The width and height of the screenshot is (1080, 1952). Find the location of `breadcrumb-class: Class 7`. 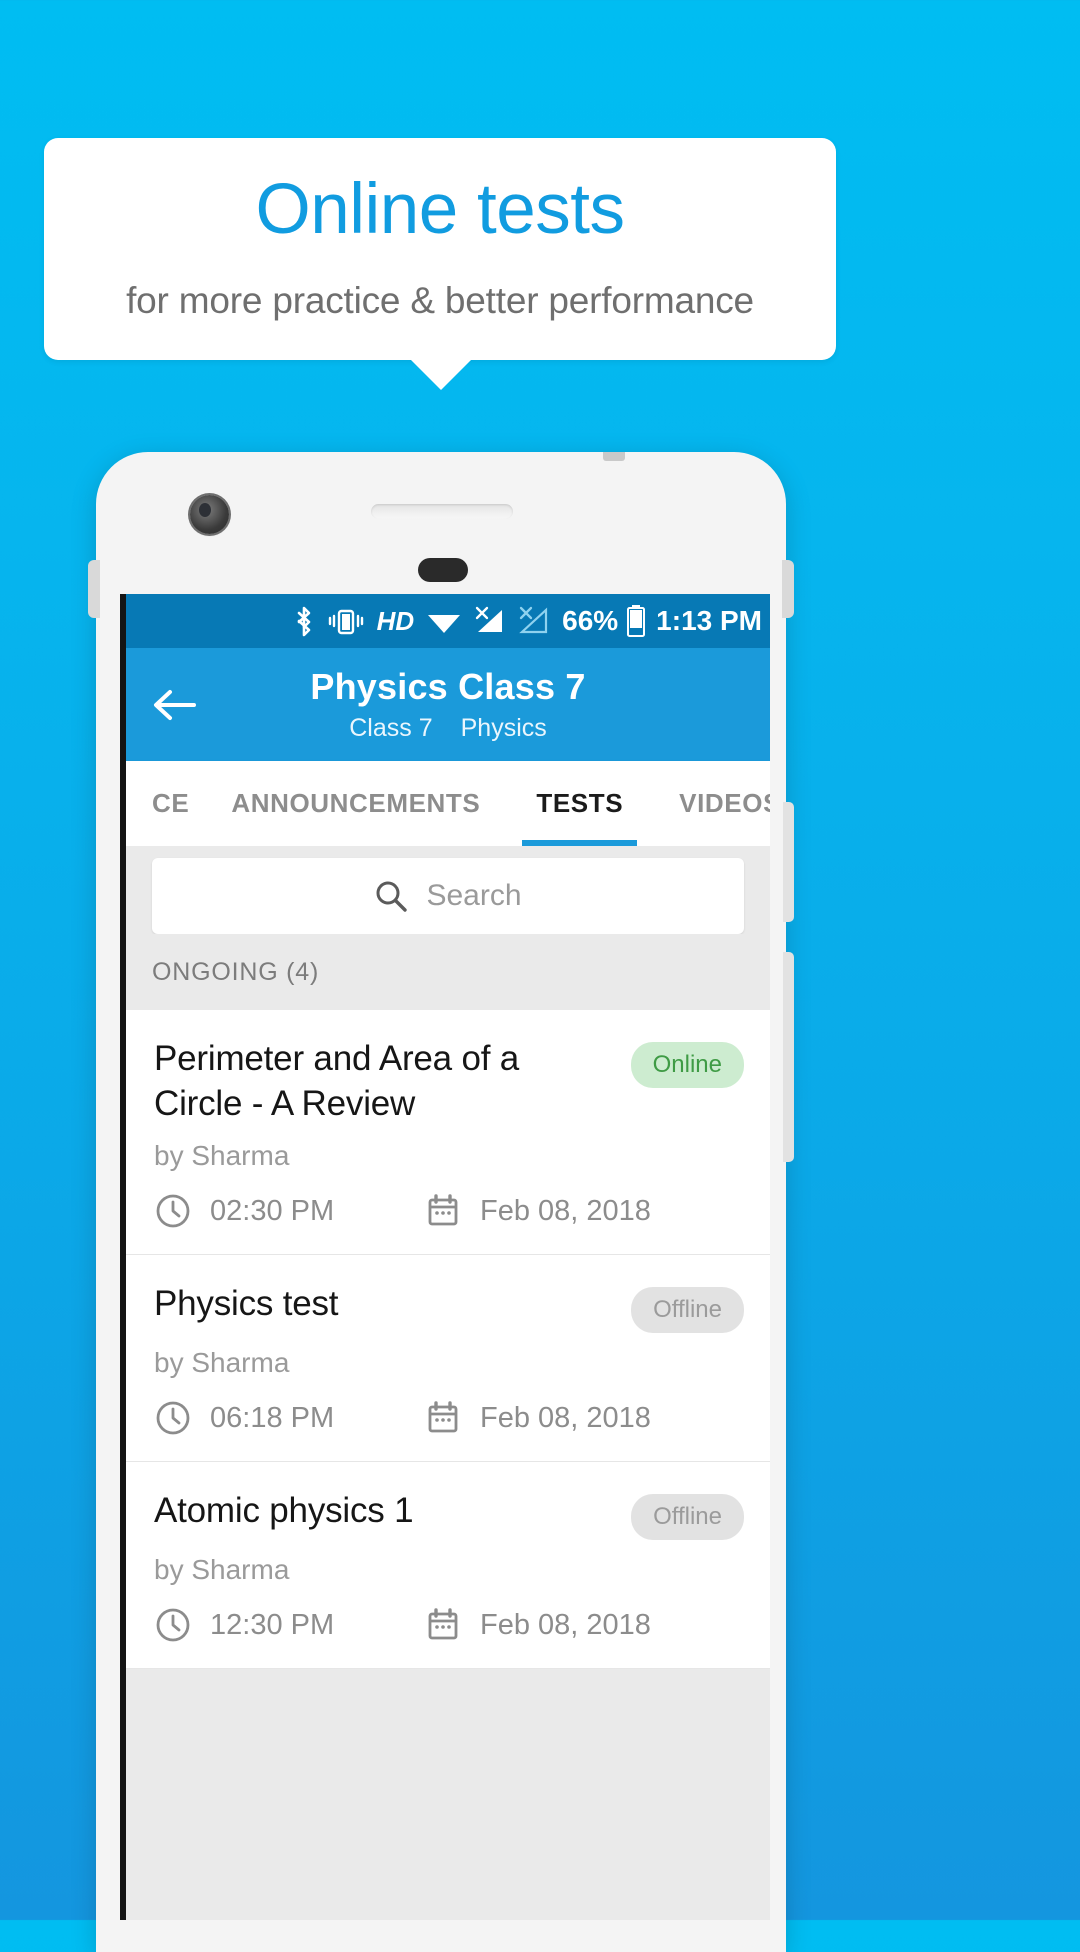

breadcrumb-class: Class 7 is located at coordinates (391, 728).